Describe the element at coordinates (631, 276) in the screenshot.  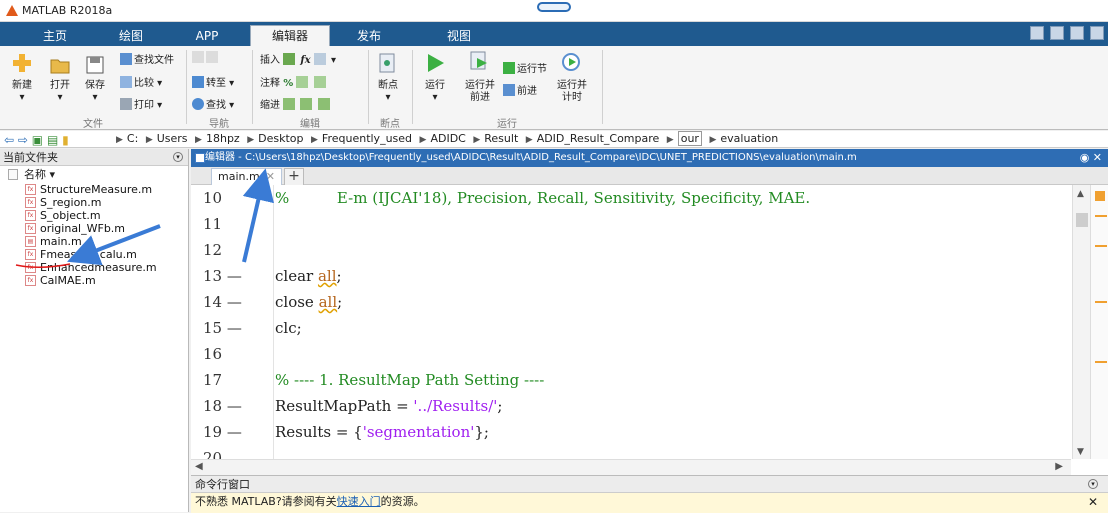
I see `code-line: 13 — clear all;` at that location.